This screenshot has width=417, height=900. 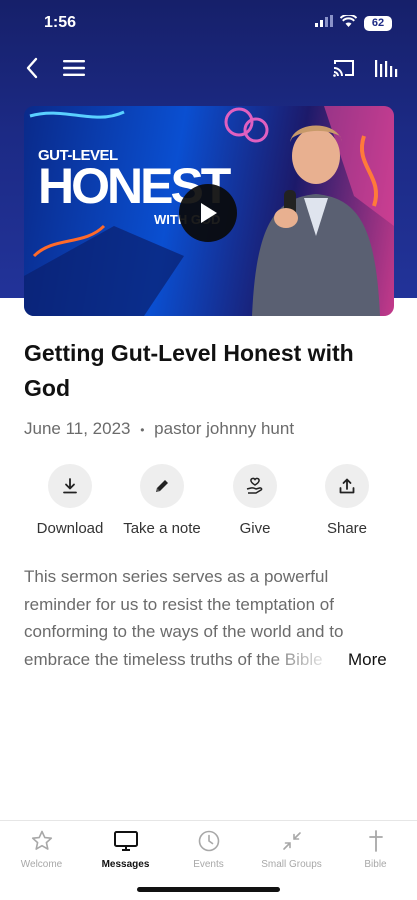 What do you see at coordinates (125, 864) in the screenshot?
I see `tab-label: Messages` at bounding box center [125, 864].